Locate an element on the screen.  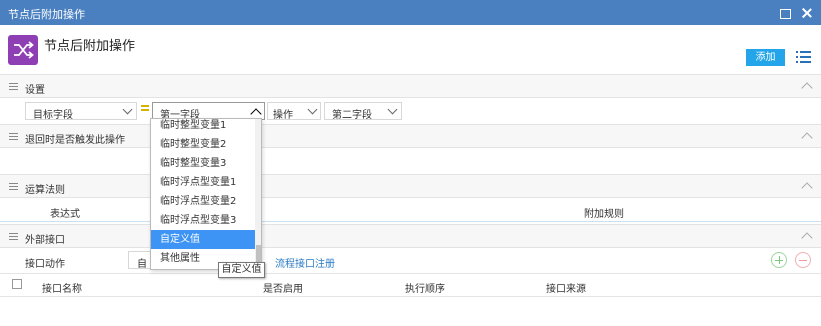
dropdown-option: 临时浮点型变量3 is located at coordinates (203, 220).